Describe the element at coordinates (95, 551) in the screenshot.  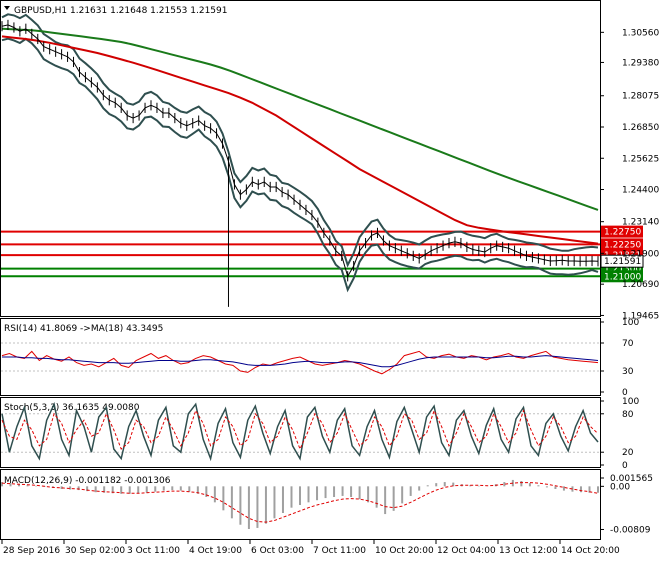
I see `xtick-label-1: 30 Sep 02:00` at that location.